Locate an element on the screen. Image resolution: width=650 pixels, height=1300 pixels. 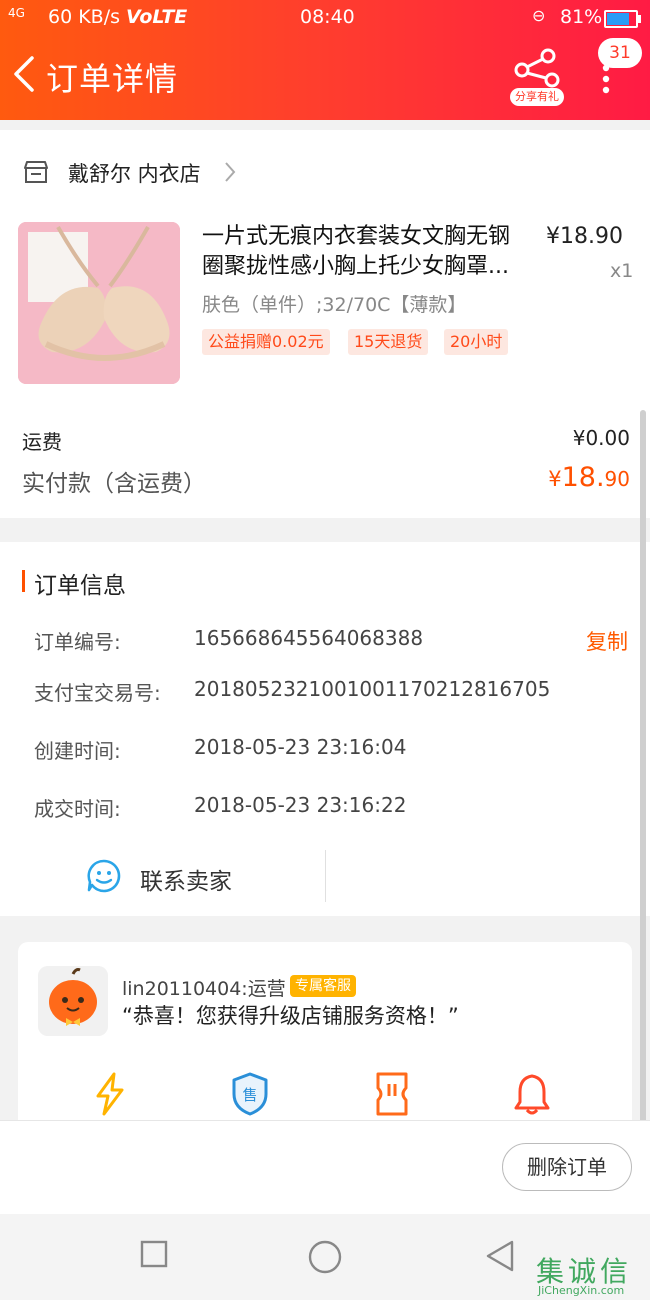
back-triangle-icon is located at coordinates (499, 1256).